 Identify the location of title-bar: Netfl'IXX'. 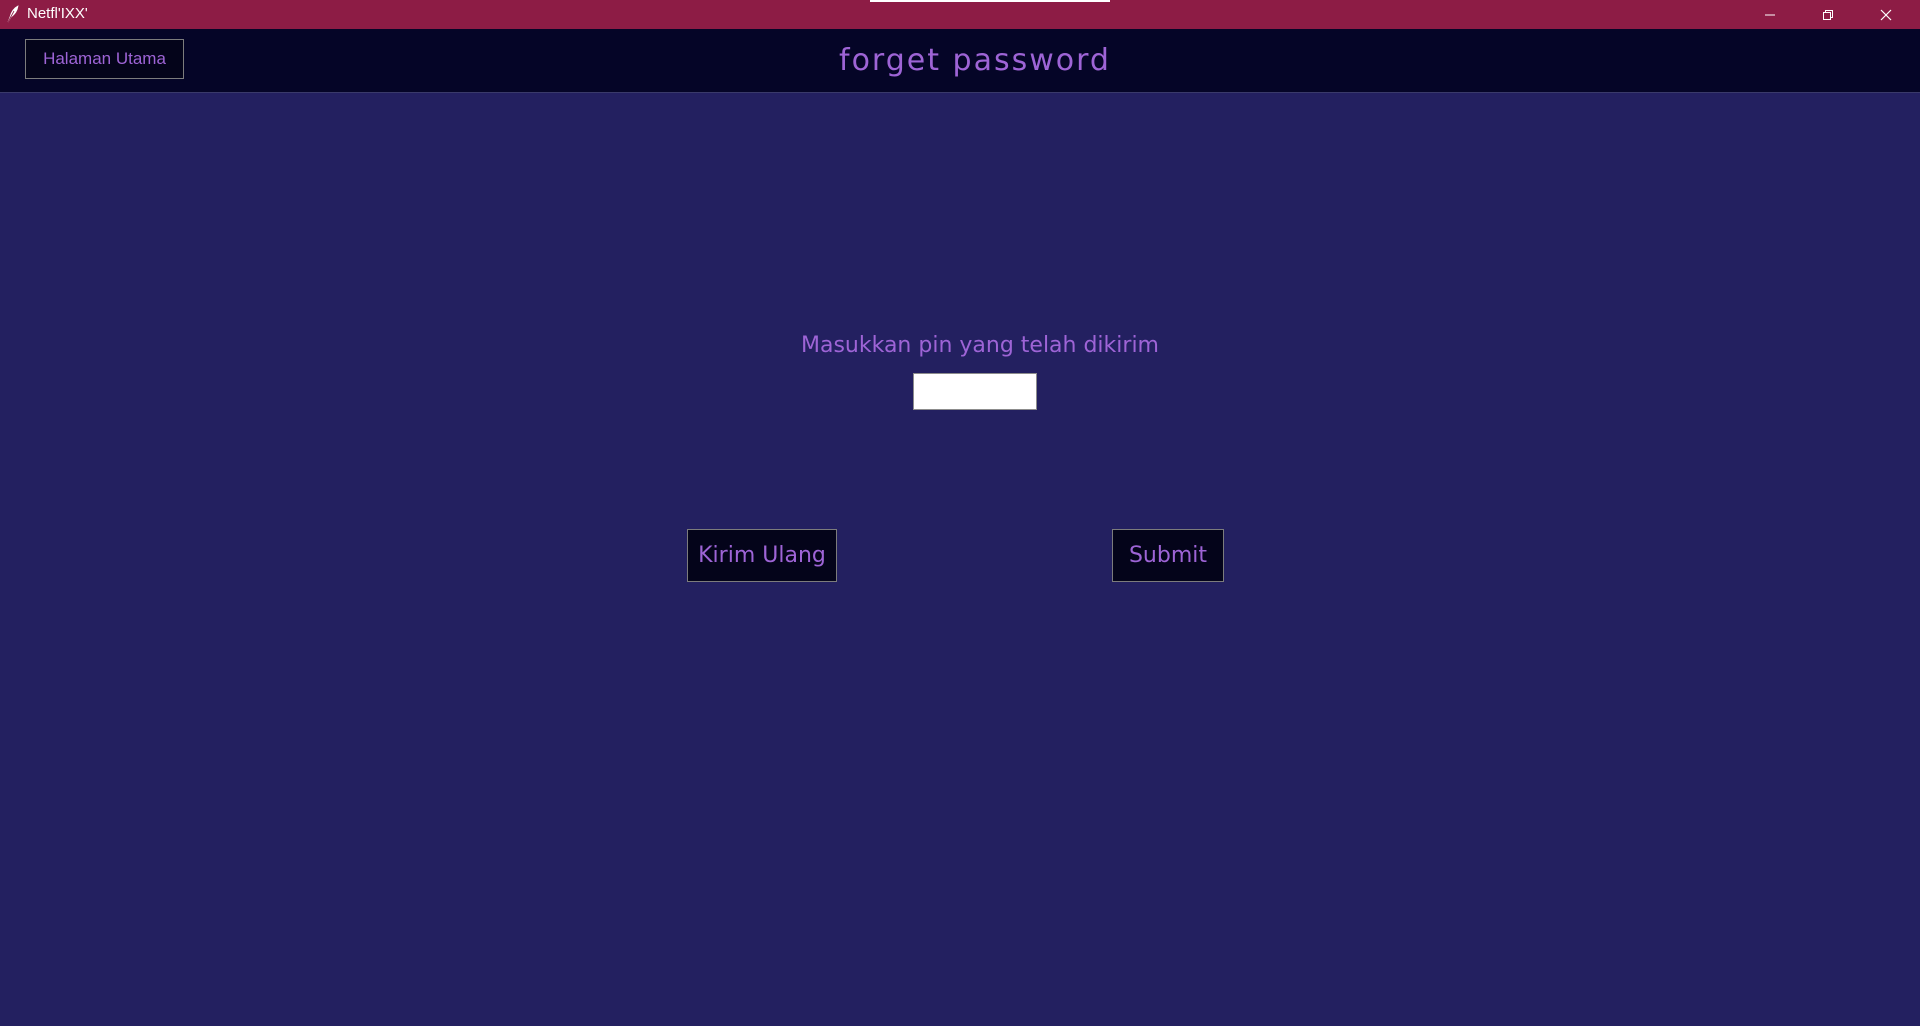
(960, 14).